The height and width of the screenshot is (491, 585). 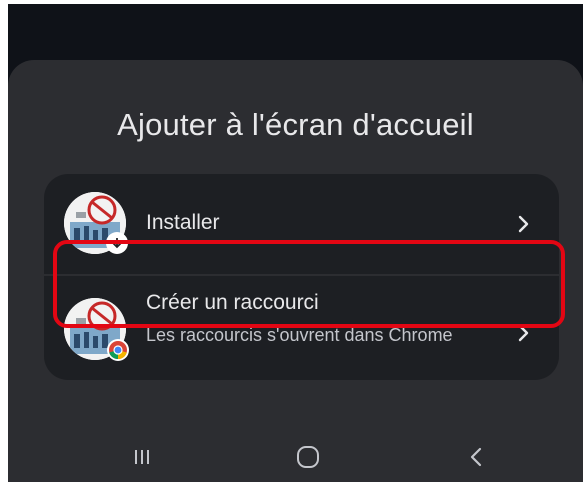 I want to click on back-icon, so click(x=476, y=457).